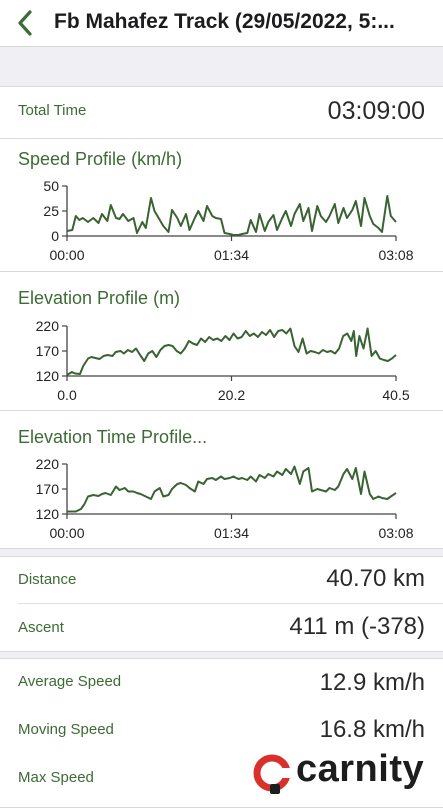 This screenshot has width=443, height=808. What do you see at coordinates (395, 395) in the screenshot?
I see `x-tick-label: 40.5` at bounding box center [395, 395].